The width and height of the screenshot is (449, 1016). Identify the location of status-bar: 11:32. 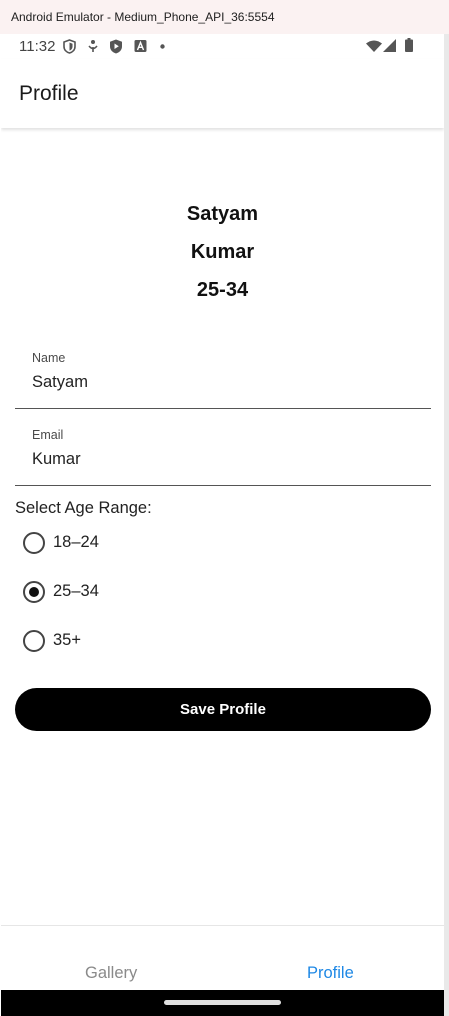
(222, 46).